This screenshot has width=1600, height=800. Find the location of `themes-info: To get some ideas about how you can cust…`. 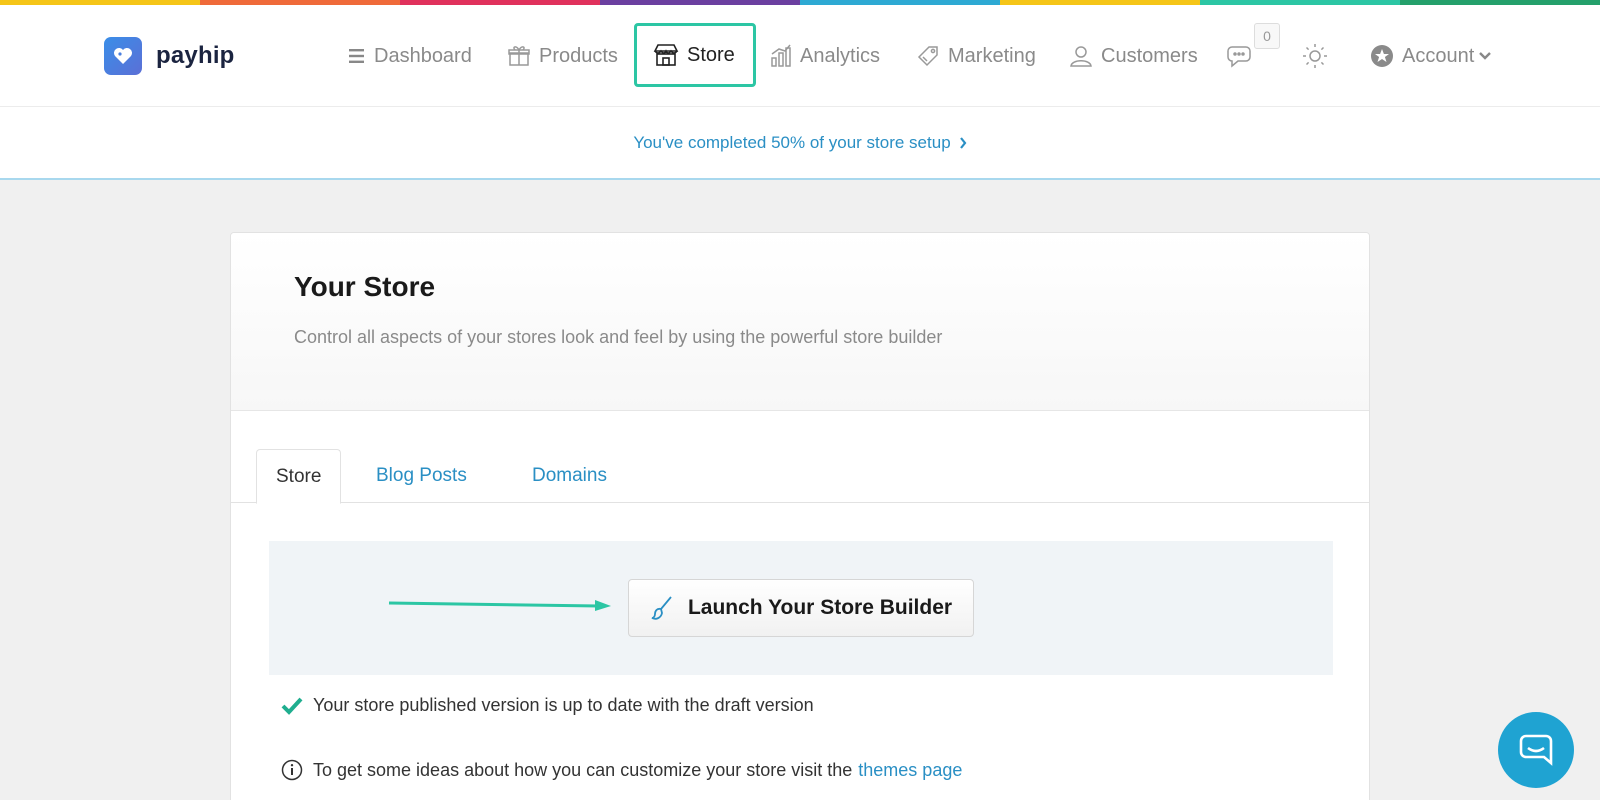

themes-info: To get some ideas about how you can cust… is located at coordinates (621, 770).